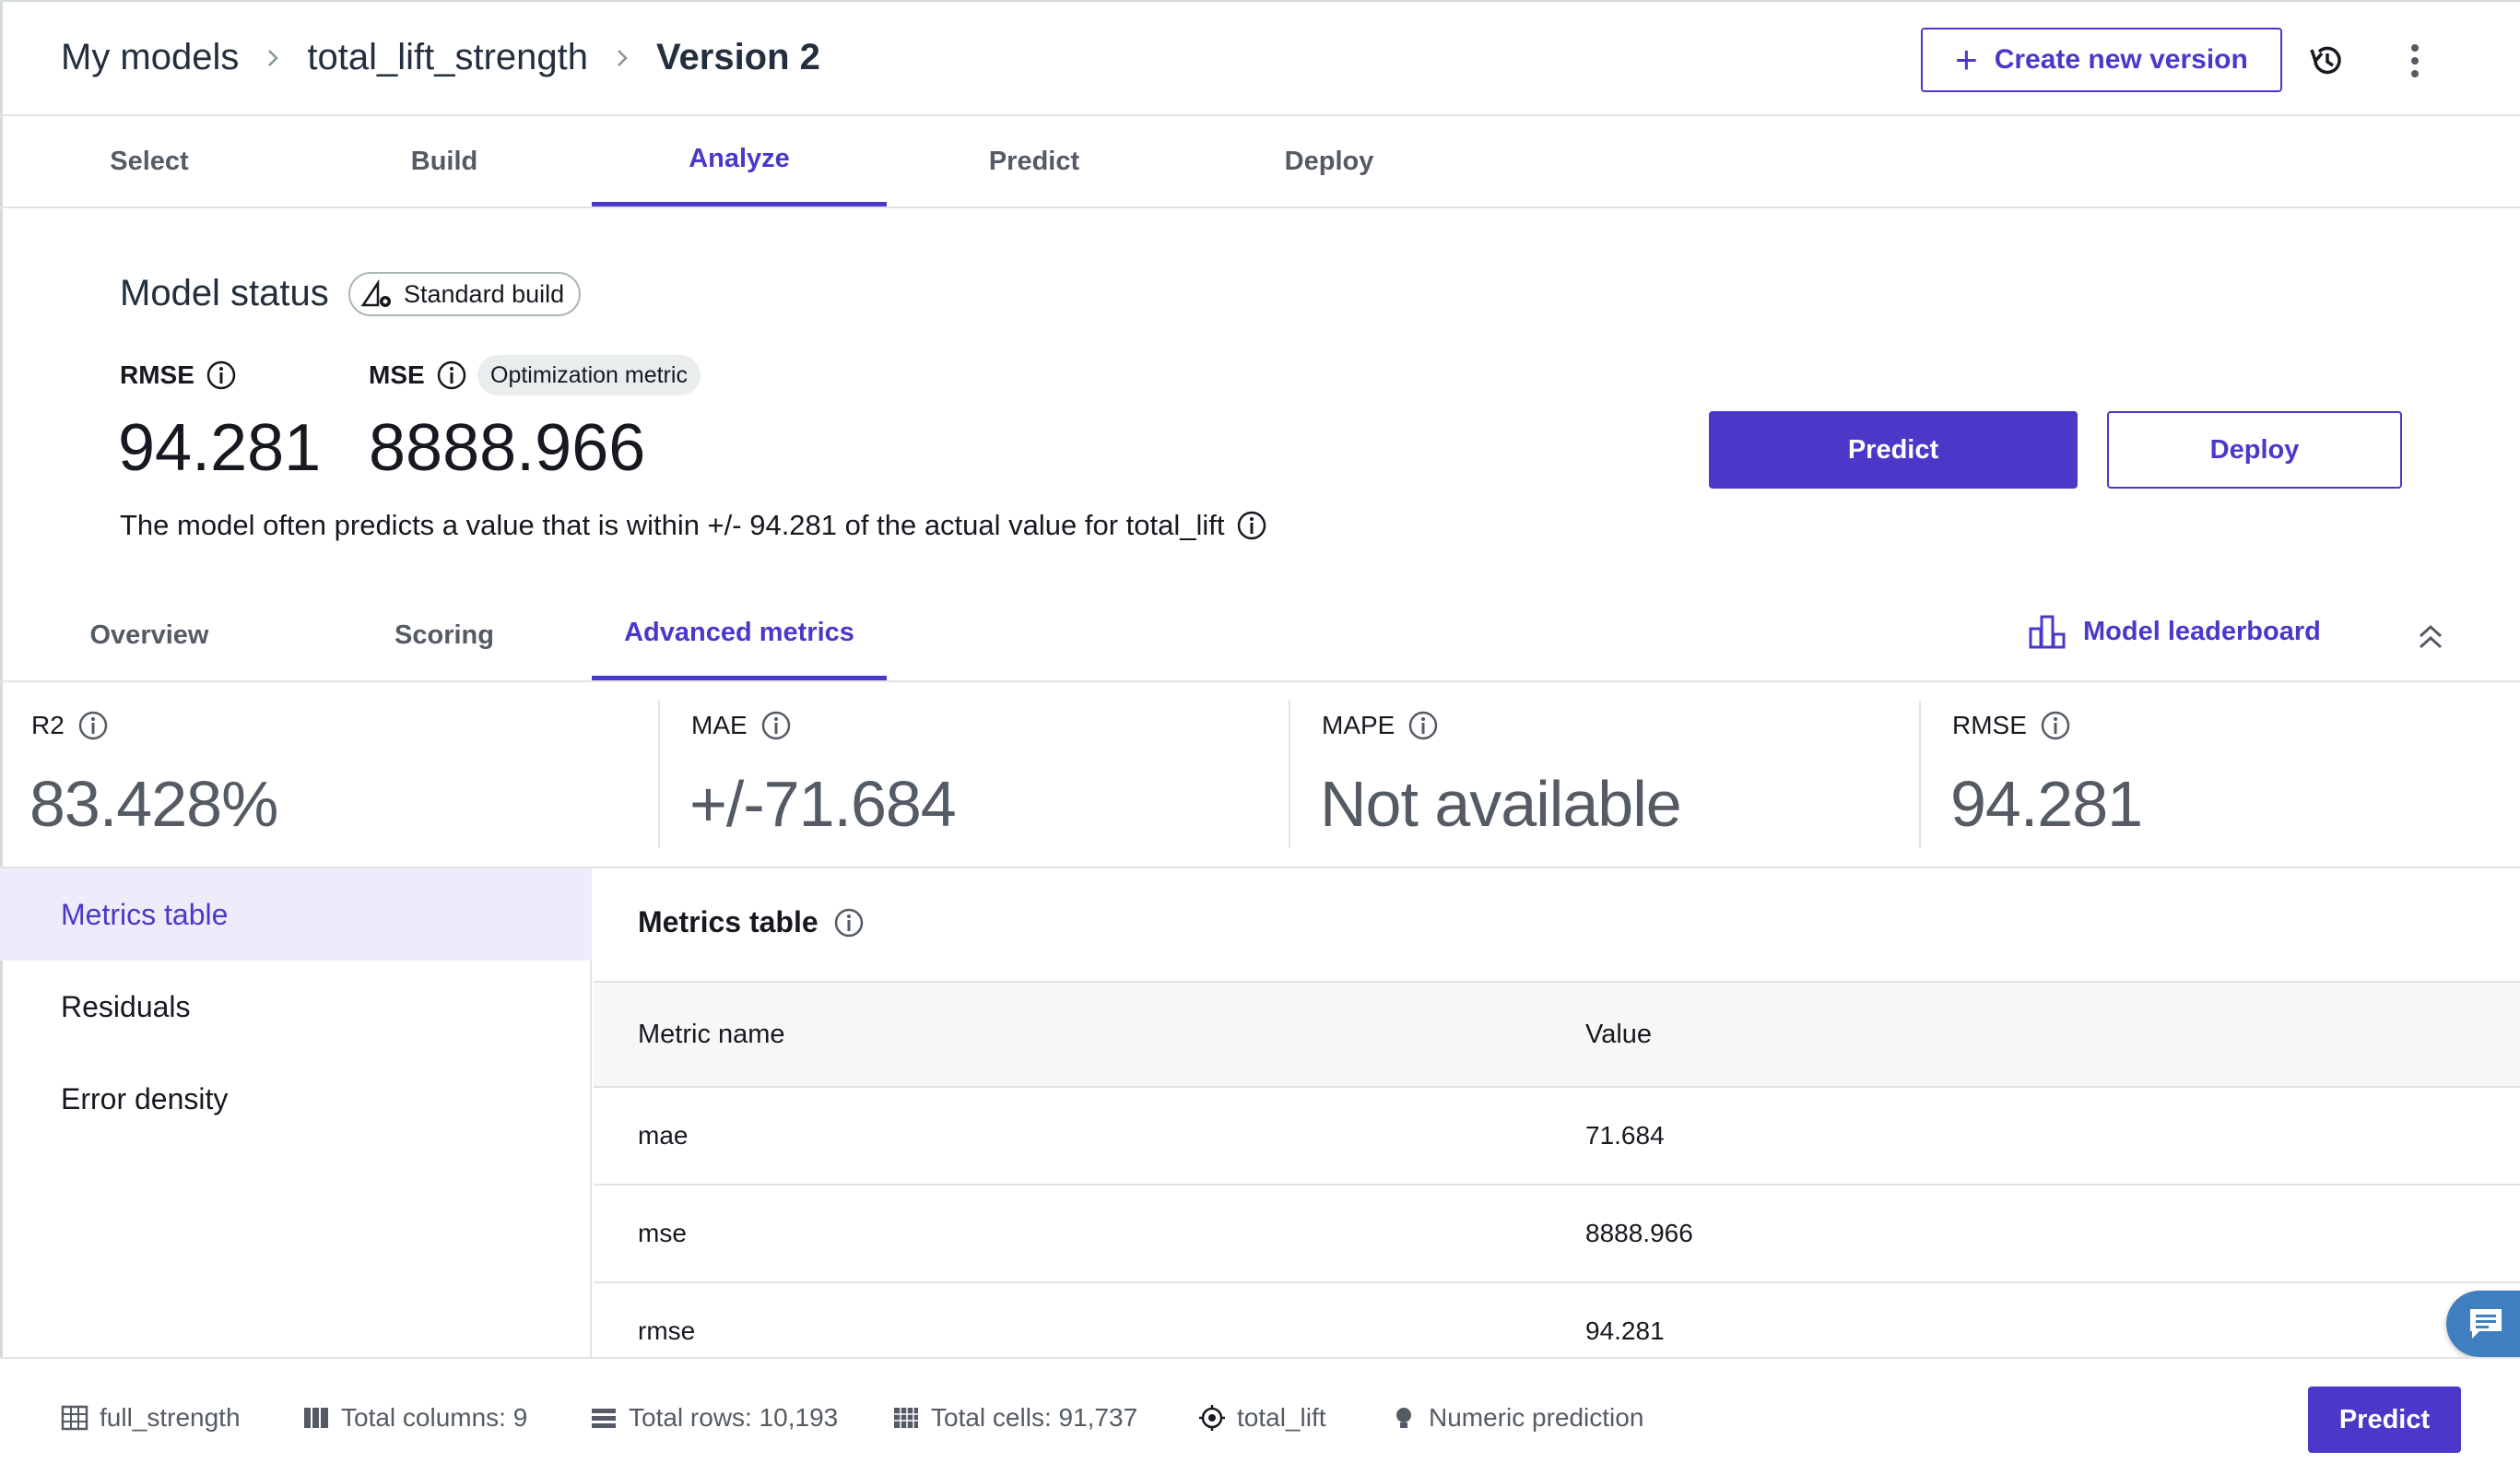  Describe the element at coordinates (667, 1330) in the screenshot. I see `metric-name-cell: rmse` at that location.